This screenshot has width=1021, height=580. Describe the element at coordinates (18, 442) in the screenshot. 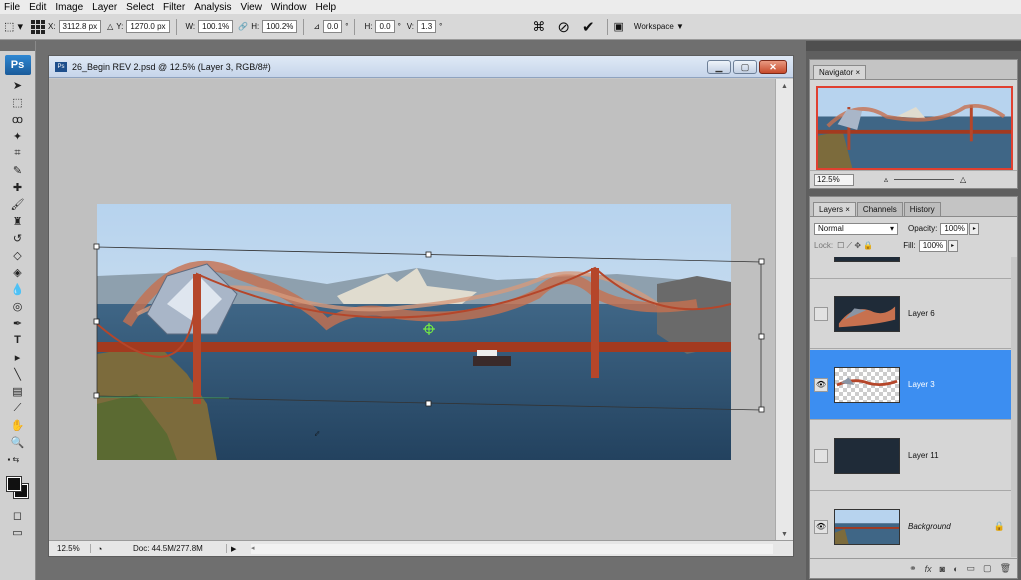

I see `zoom-tool-icon: 🔍` at that location.